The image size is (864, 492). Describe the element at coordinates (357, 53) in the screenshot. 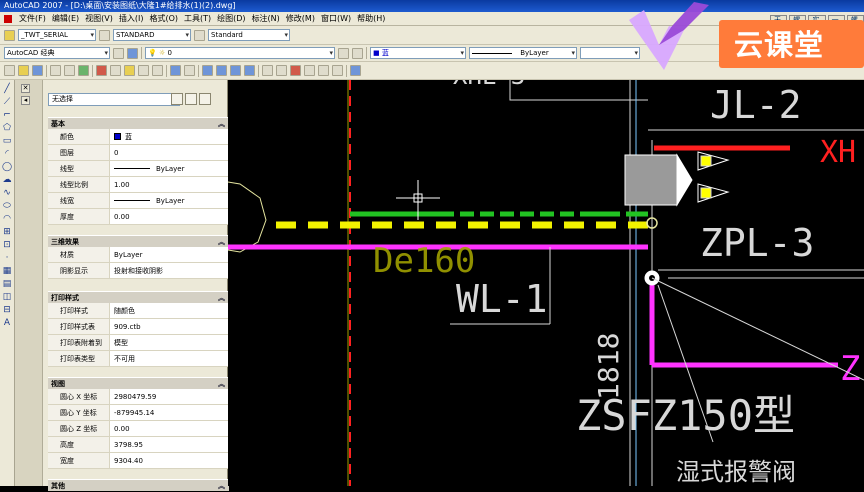

I see `layer-previous-icon` at that location.